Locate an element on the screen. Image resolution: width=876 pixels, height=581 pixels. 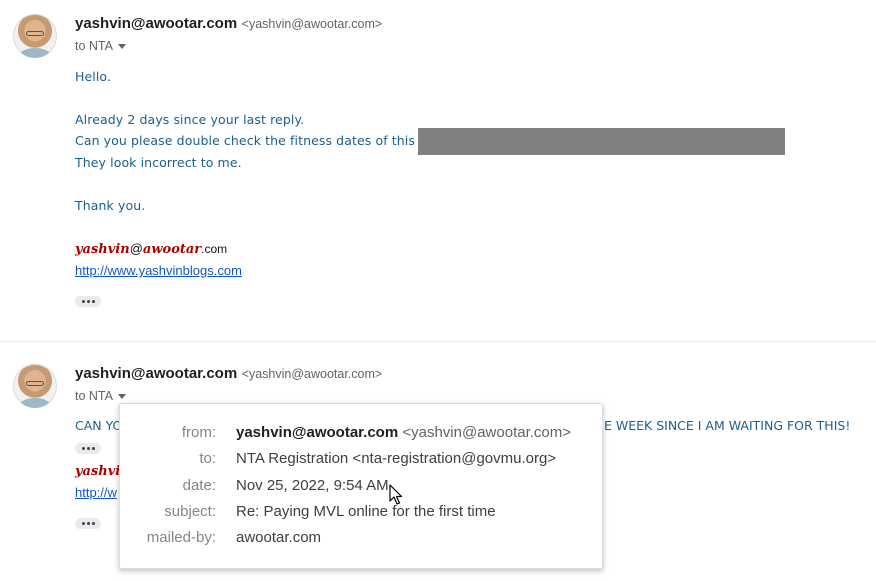
detail-value: awootar.com is located at coordinates (279, 537).